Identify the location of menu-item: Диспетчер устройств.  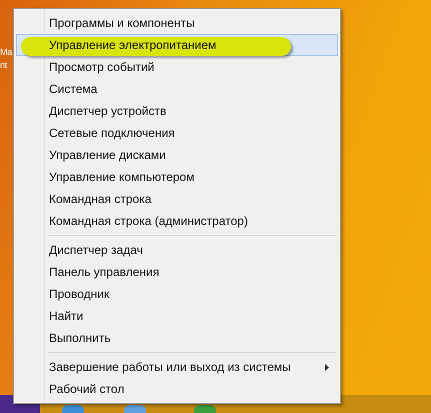
(177, 111).